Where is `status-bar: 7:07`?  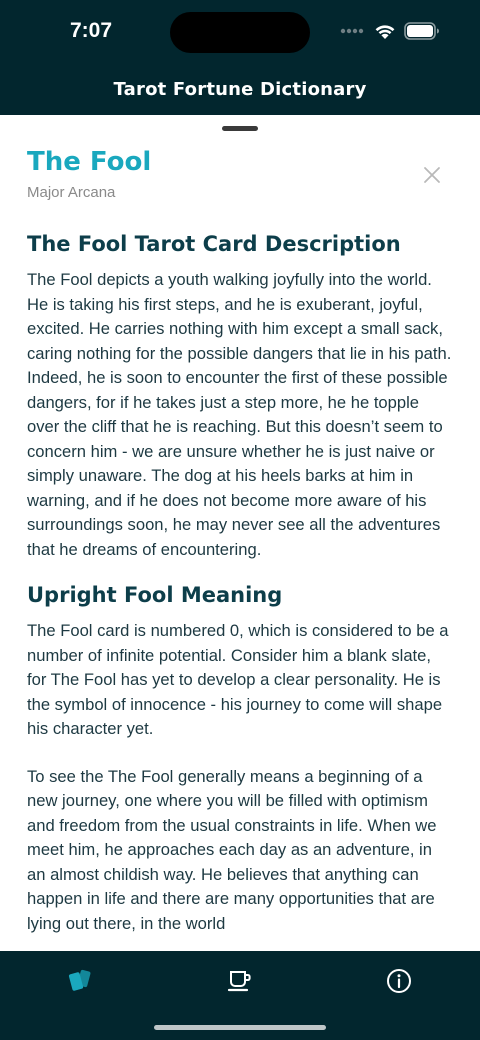 status-bar: 7:07 is located at coordinates (240, 33).